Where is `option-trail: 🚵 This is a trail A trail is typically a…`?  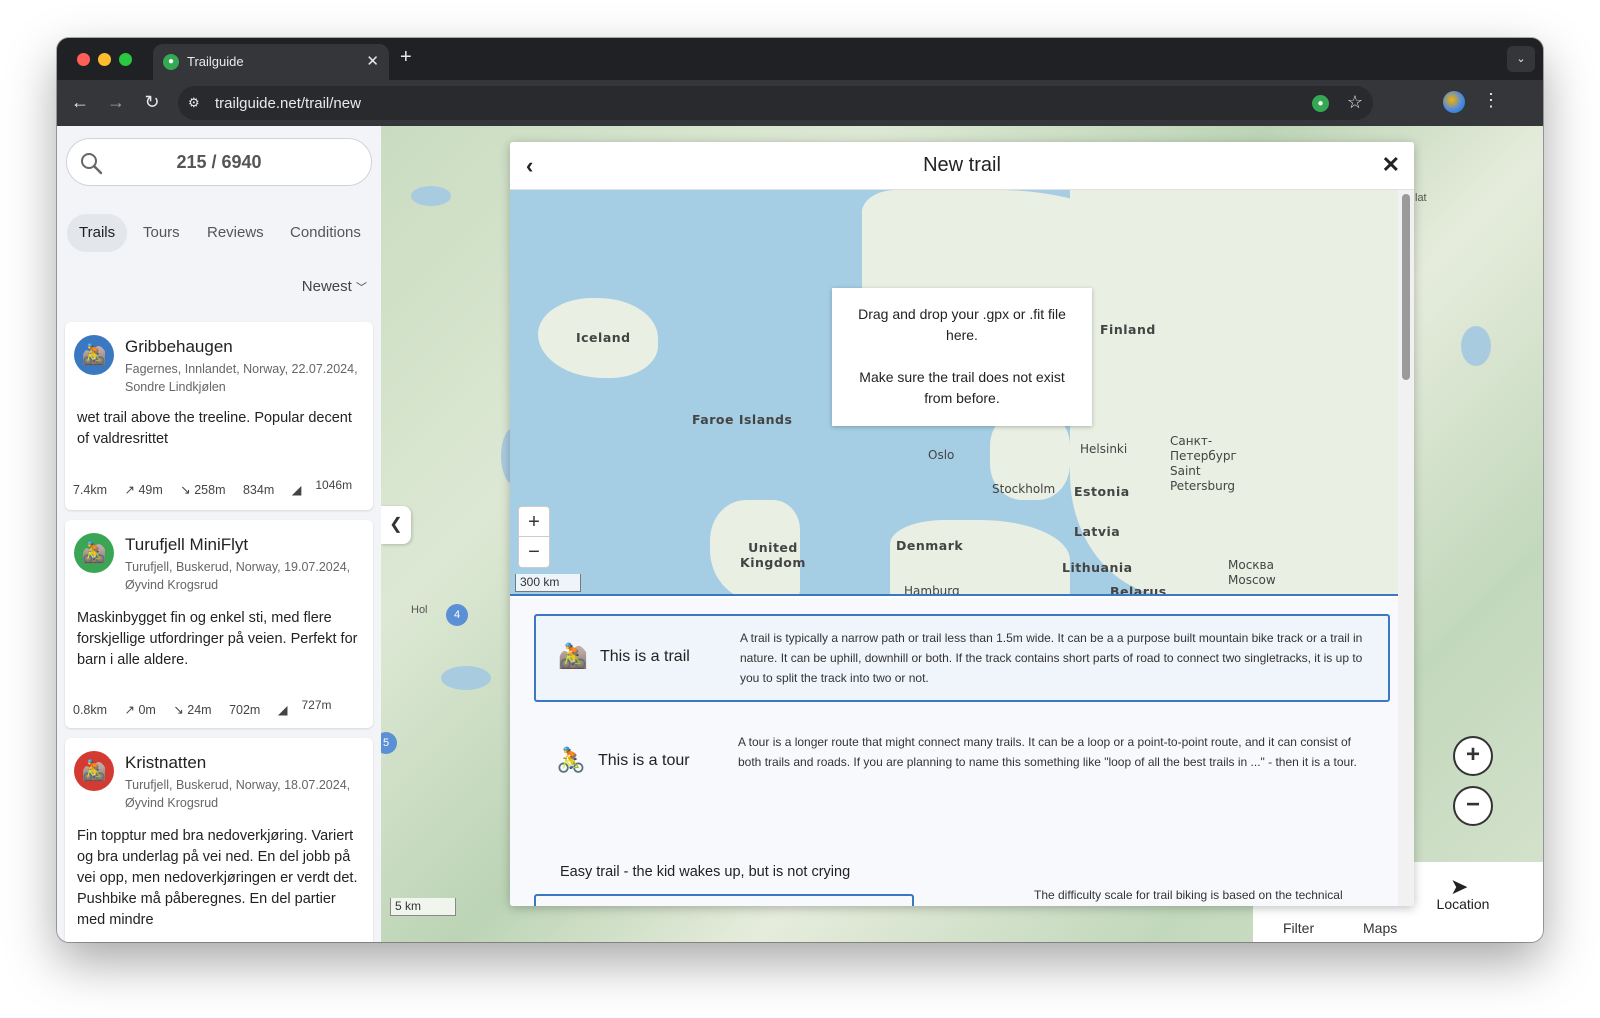 option-trail: 🚵 This is a trail A trail is typically a… is located at coordinates (962, 658).